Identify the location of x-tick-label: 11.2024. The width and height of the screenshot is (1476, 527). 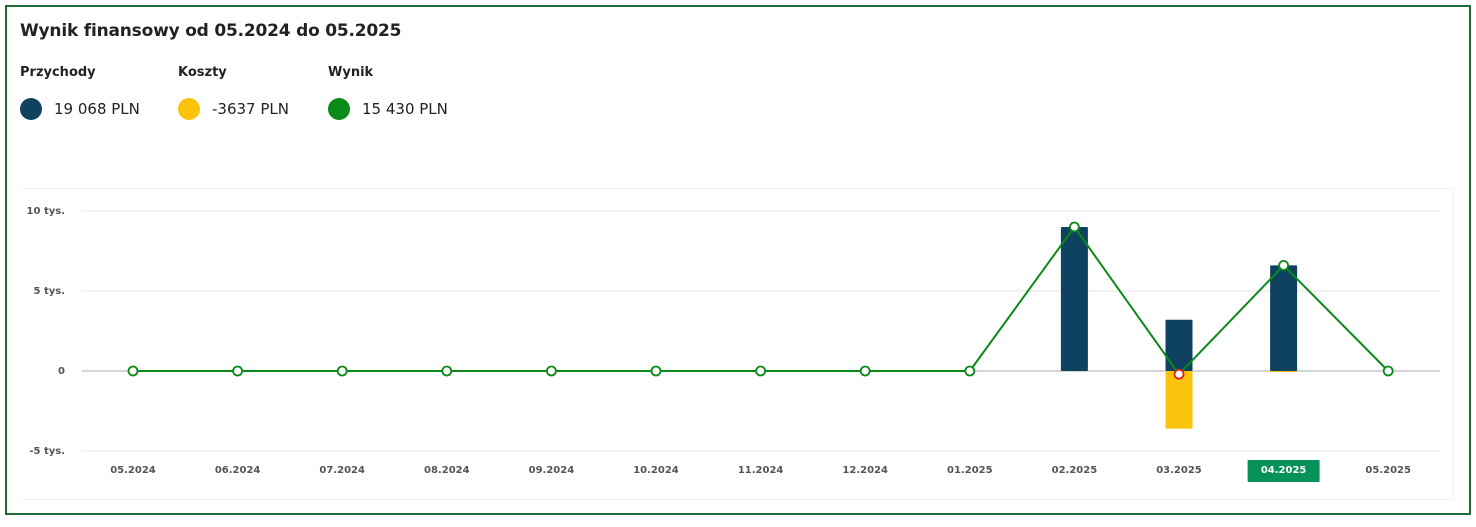
(761, 470).